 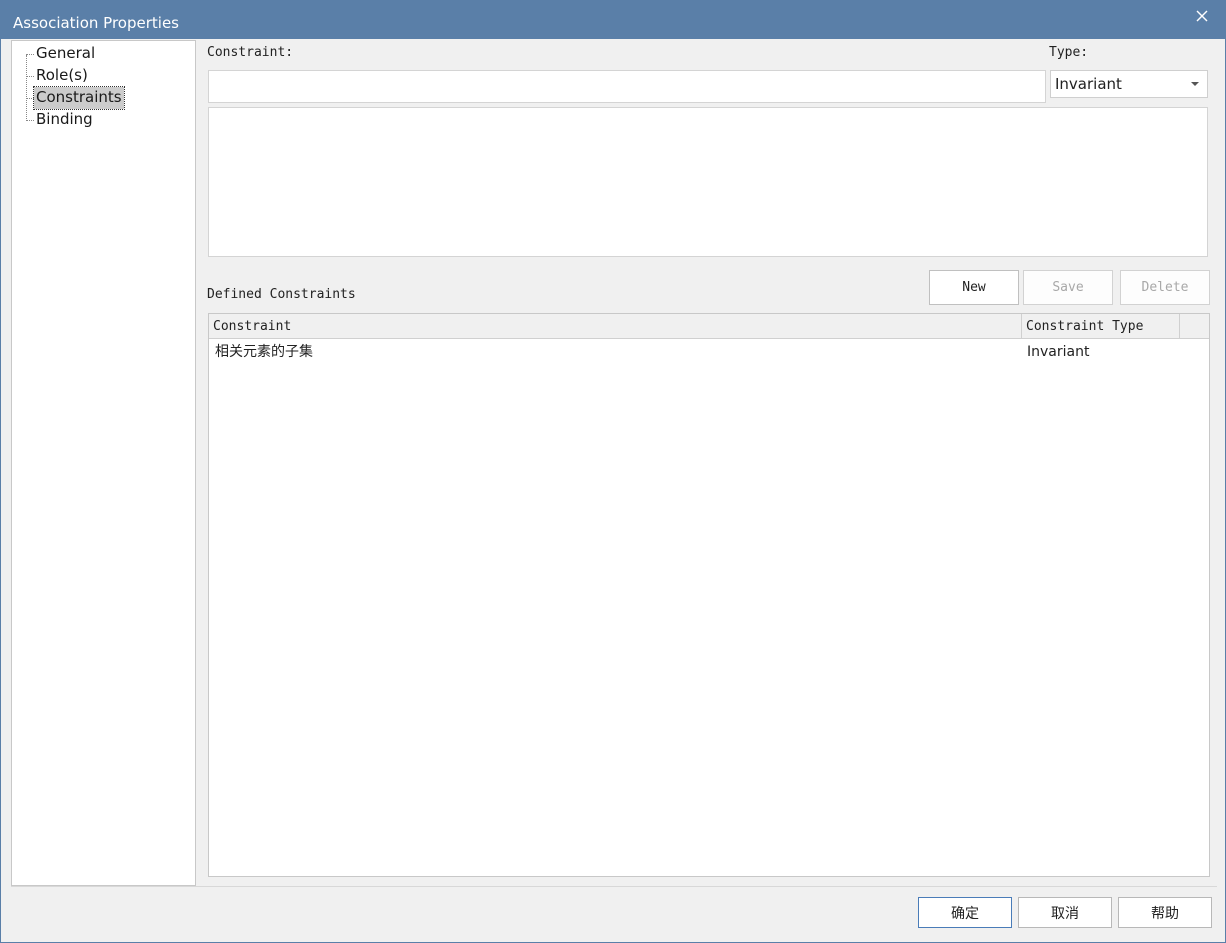 What do you see at coordinates (1195, 84) in the screenshot?
I see `chevron-down-icon` at bounding box center [1195, 84].